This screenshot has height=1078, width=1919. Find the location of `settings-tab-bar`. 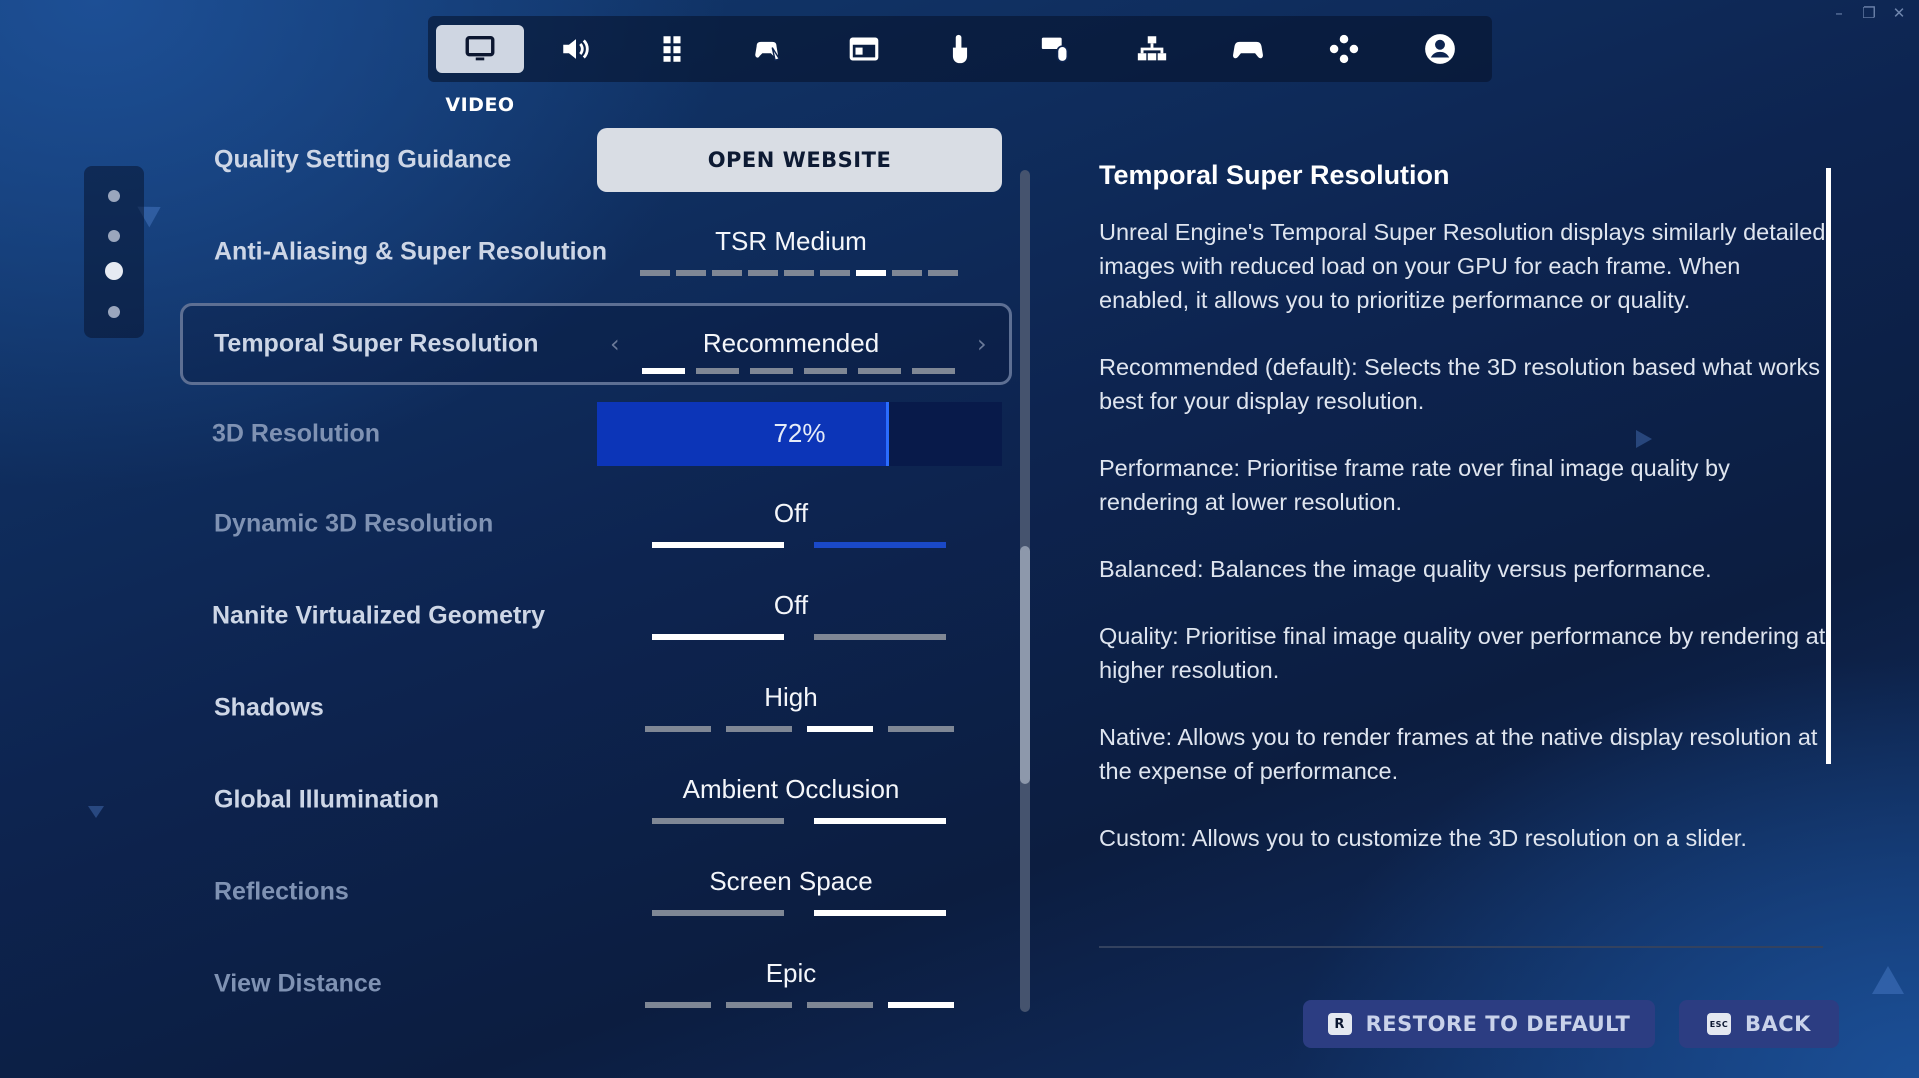

settings-tab-bar is located at coordinates (960, 49).